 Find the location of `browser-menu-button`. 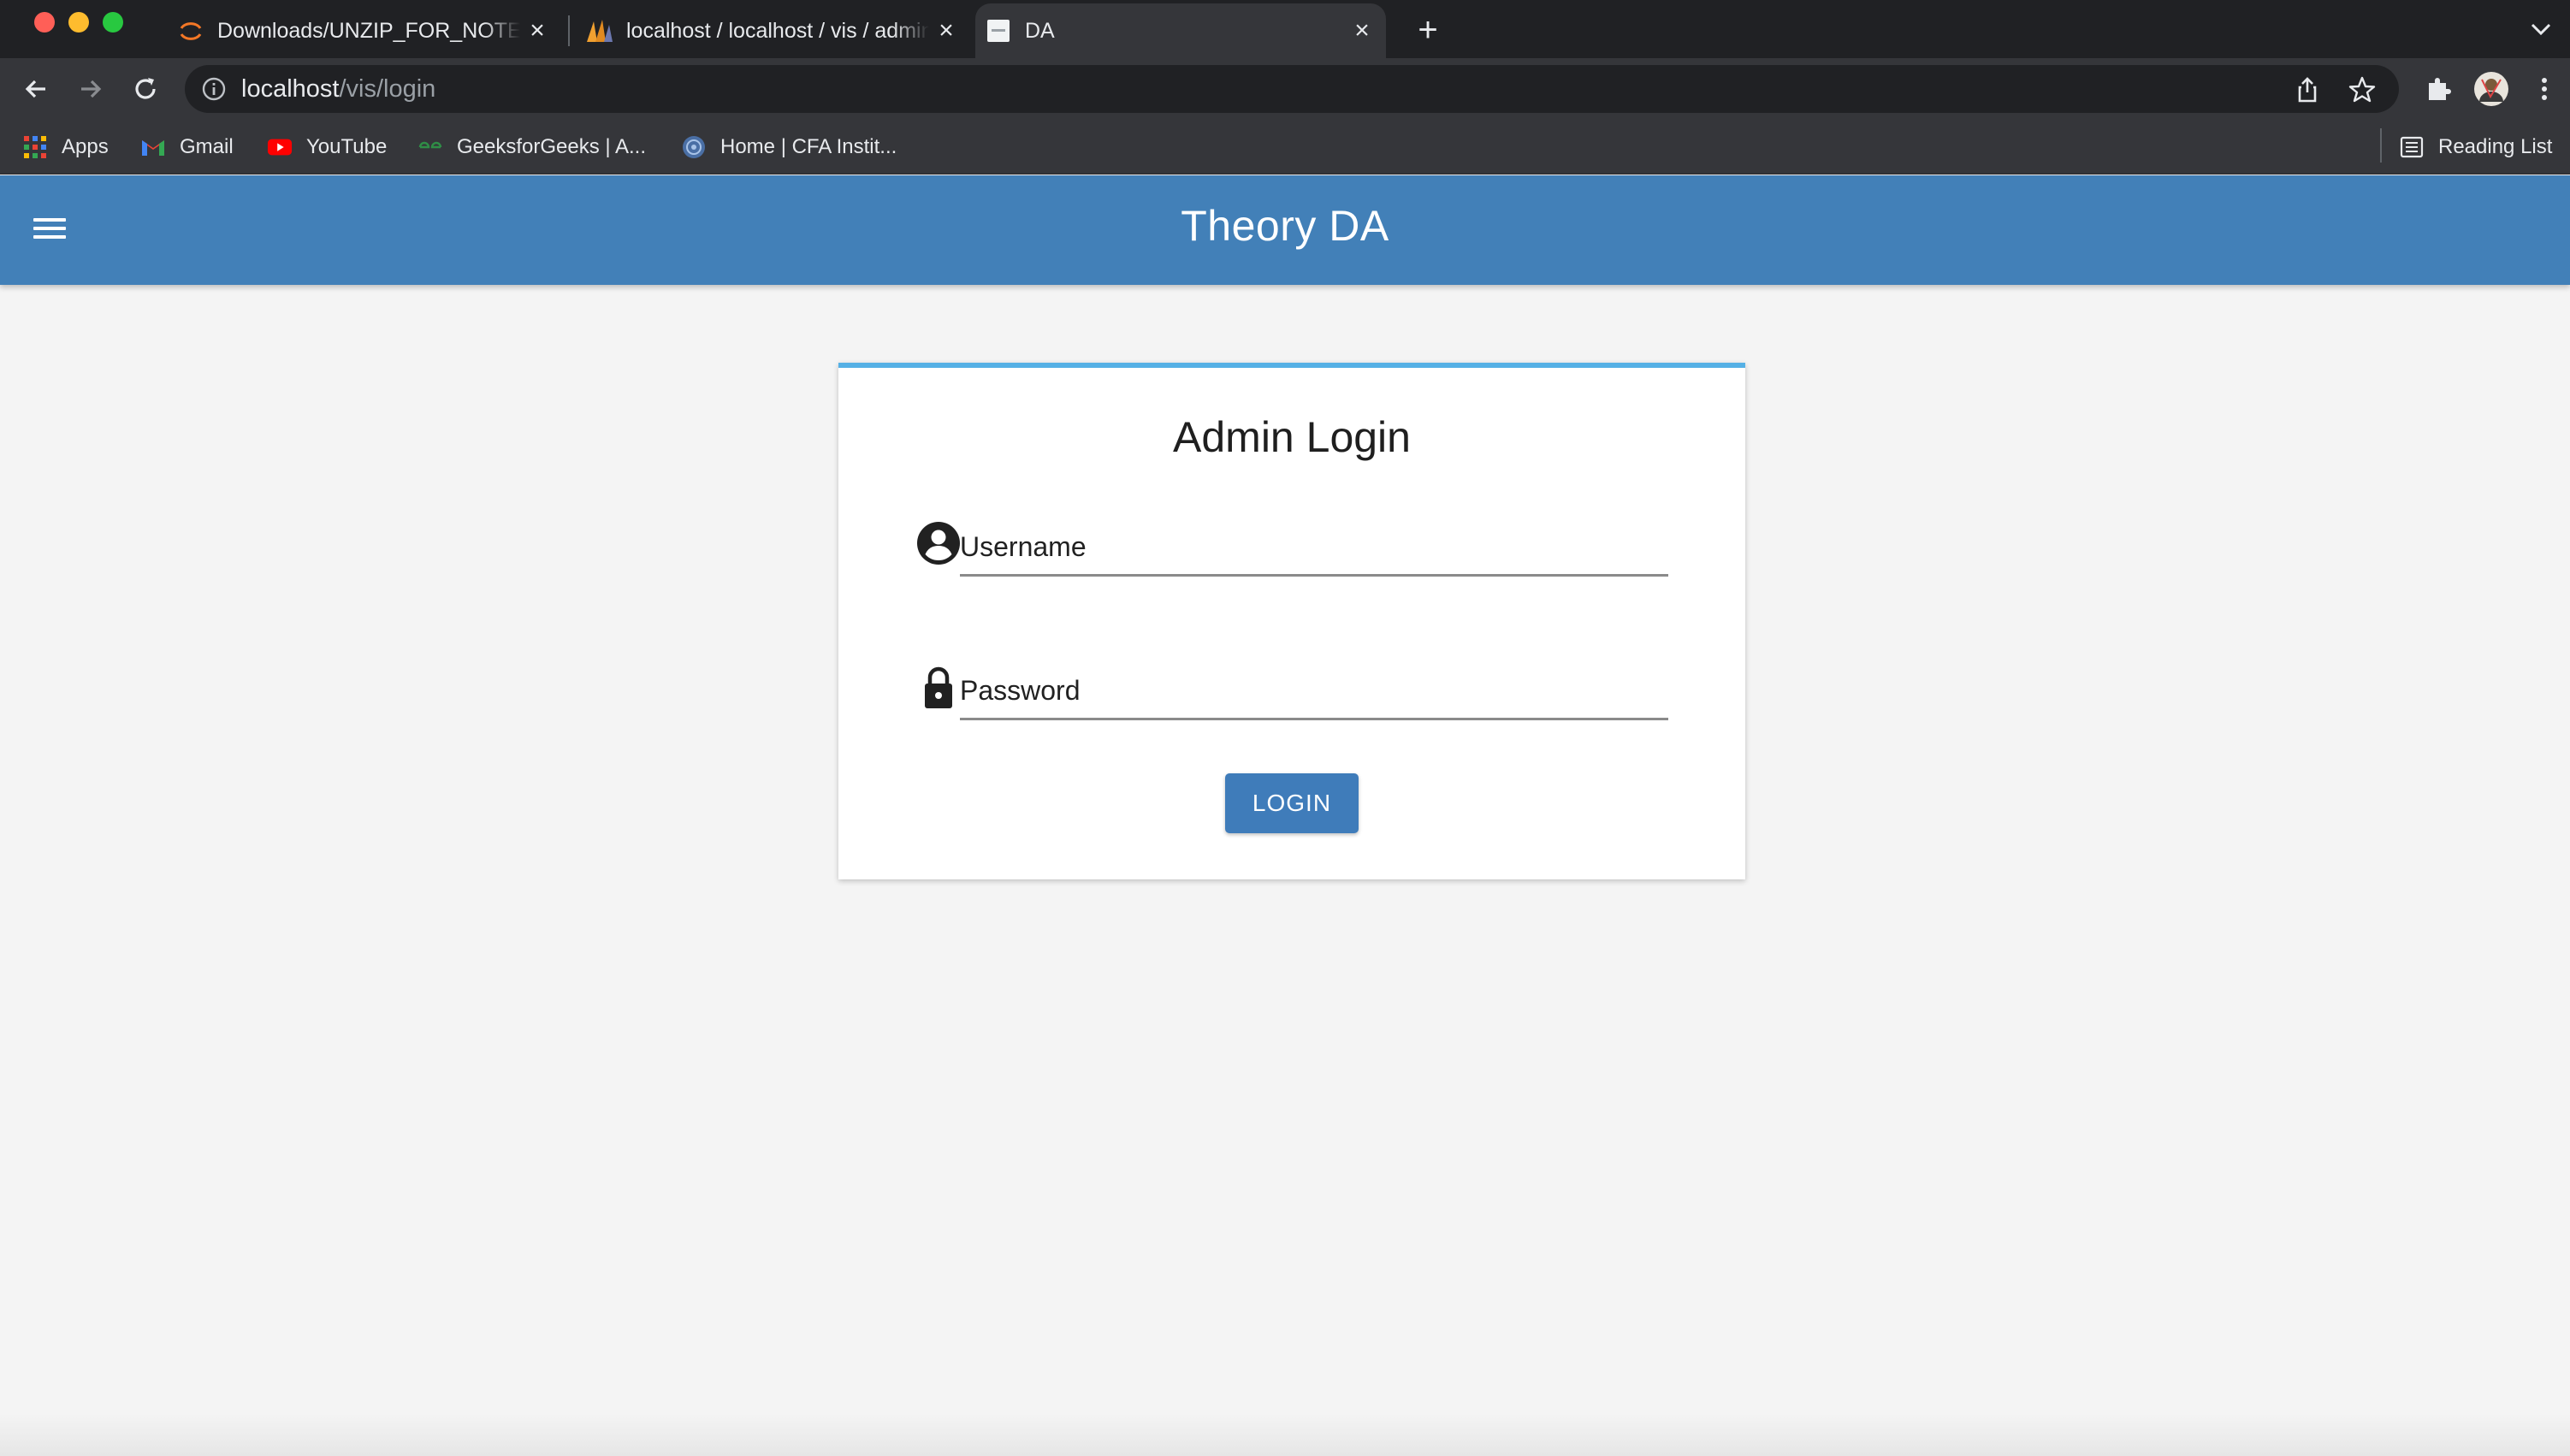

browser-menu-button is located at coordinates (2545, 89).